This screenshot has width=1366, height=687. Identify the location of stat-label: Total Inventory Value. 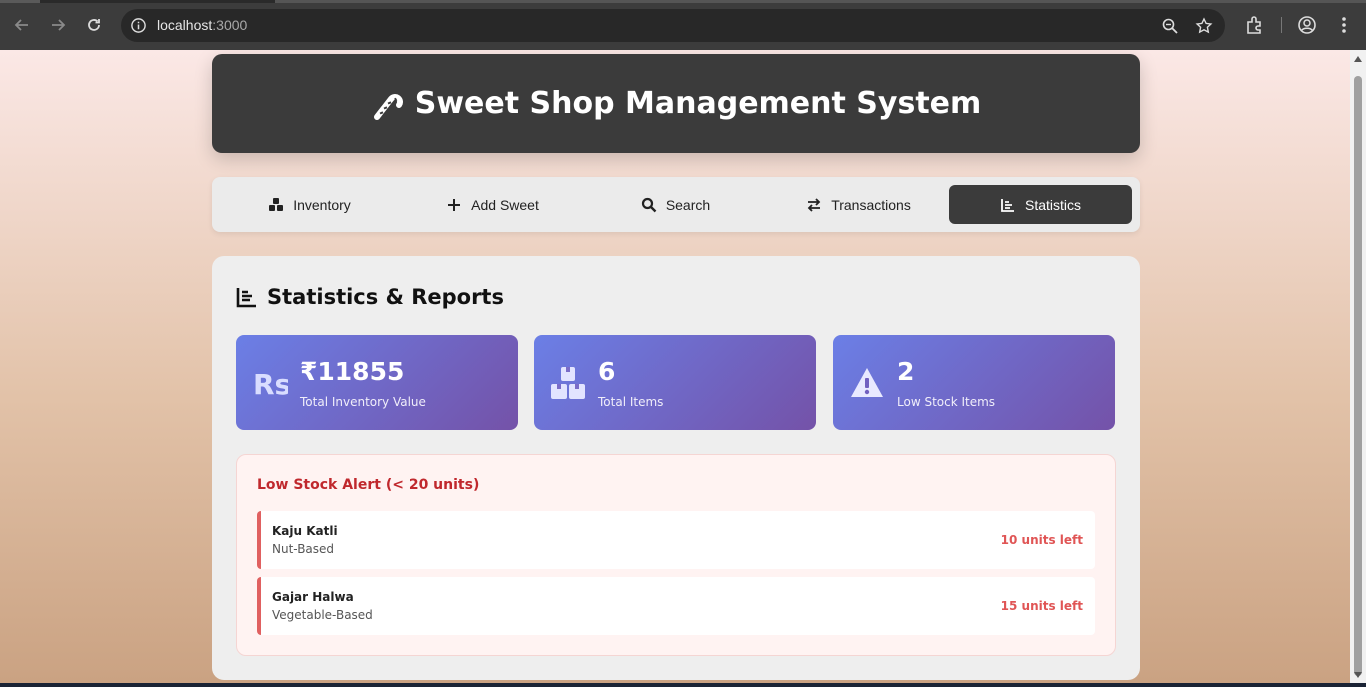
(363, 402).